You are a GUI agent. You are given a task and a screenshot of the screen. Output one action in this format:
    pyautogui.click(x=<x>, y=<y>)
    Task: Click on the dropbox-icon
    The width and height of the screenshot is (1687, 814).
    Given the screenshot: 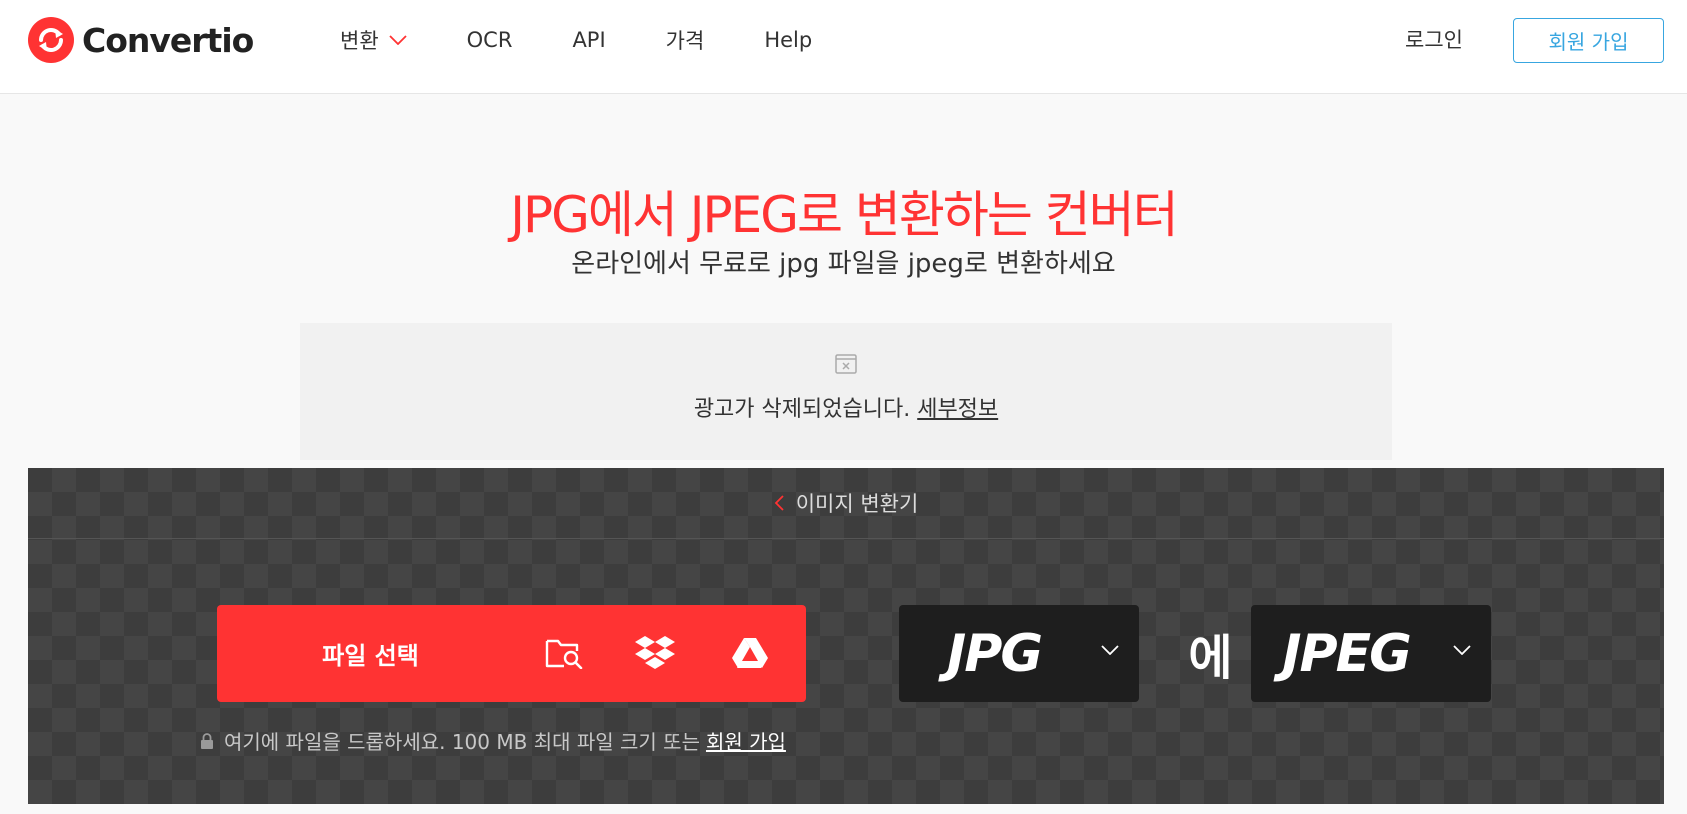 What is the action you would take?
    pyautogui.click(x=655, y=653)
    